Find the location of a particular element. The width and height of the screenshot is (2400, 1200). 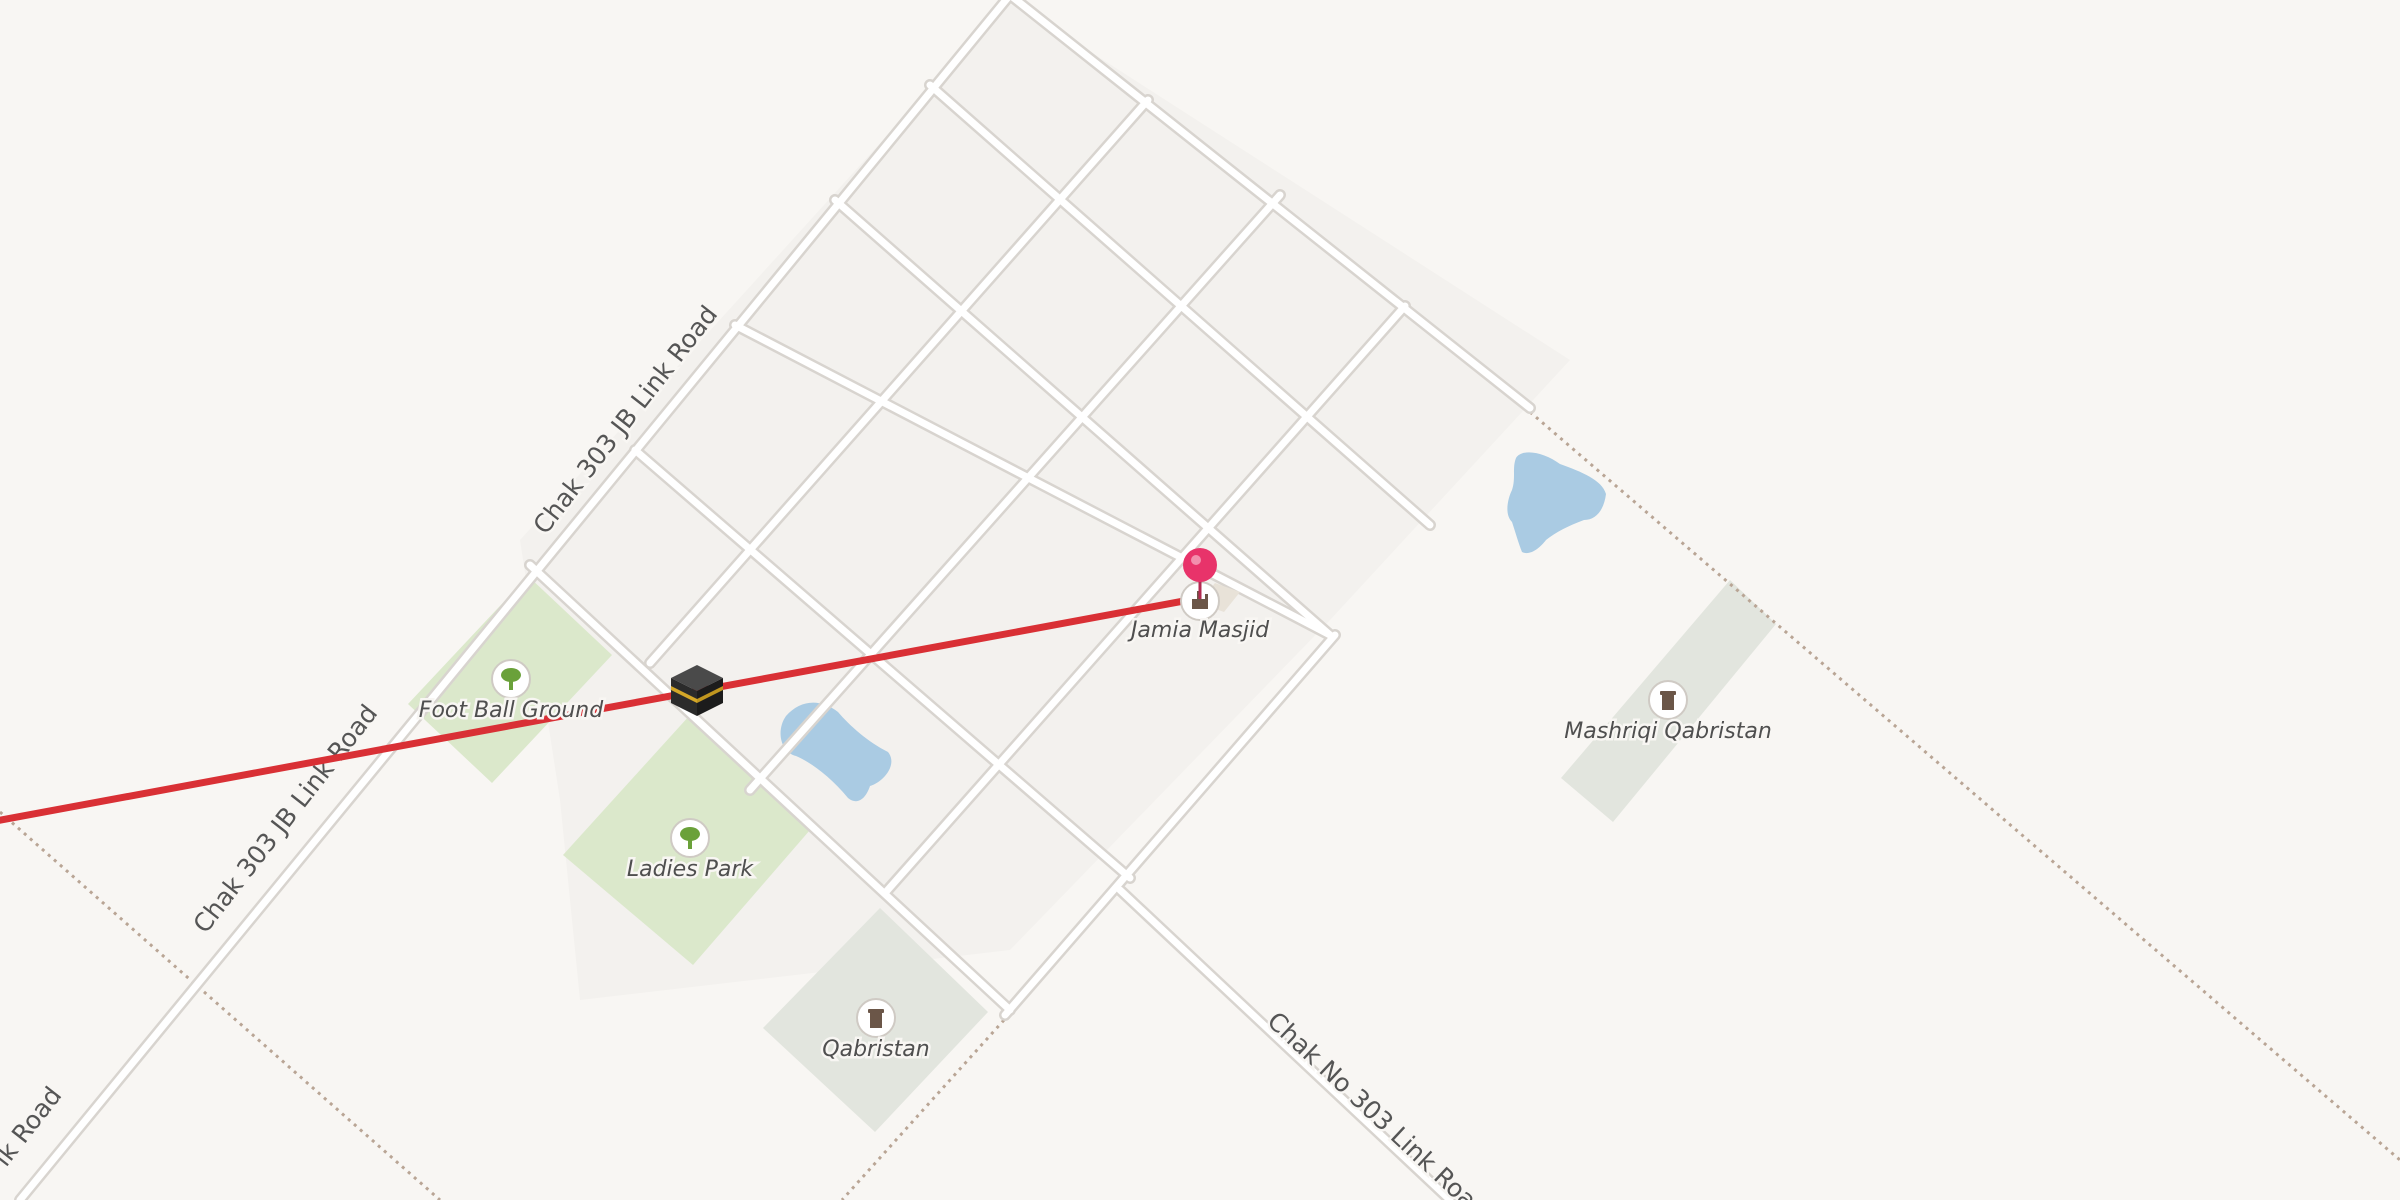

jamia-masjid-label: Jamia Masjid is located at coordinates (1198, 630).